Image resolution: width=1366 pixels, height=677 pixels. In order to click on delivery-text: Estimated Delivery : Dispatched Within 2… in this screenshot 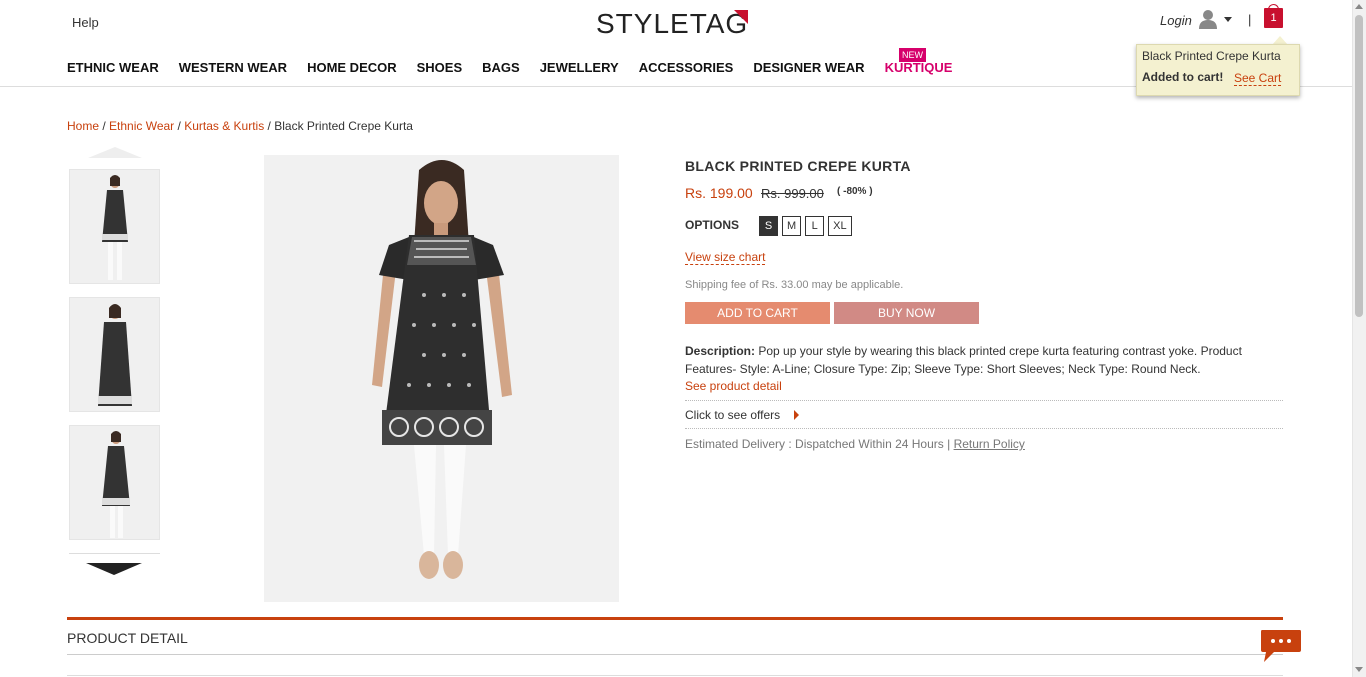, I will do `click(819, 444)`.